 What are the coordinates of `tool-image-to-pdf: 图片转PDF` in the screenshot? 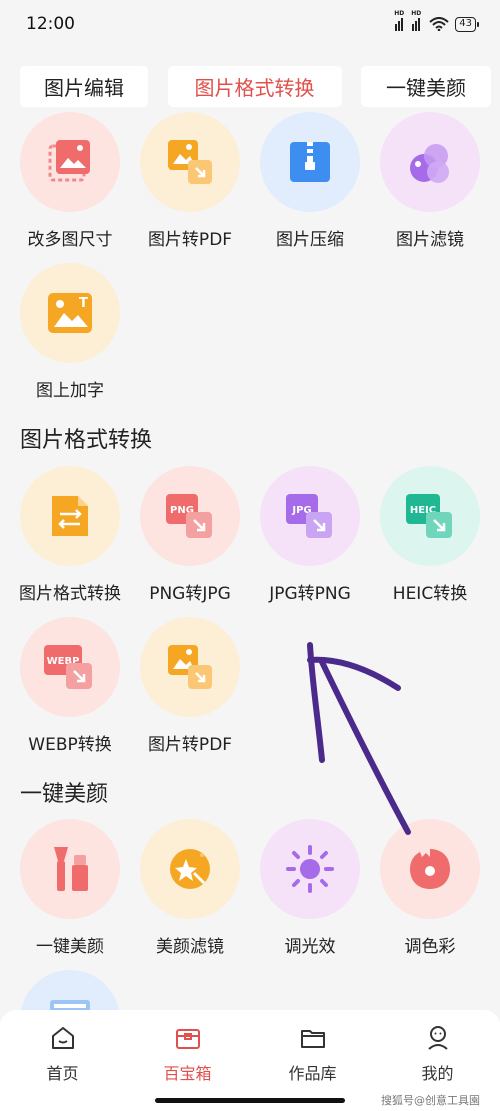 It's located at (190, 187).